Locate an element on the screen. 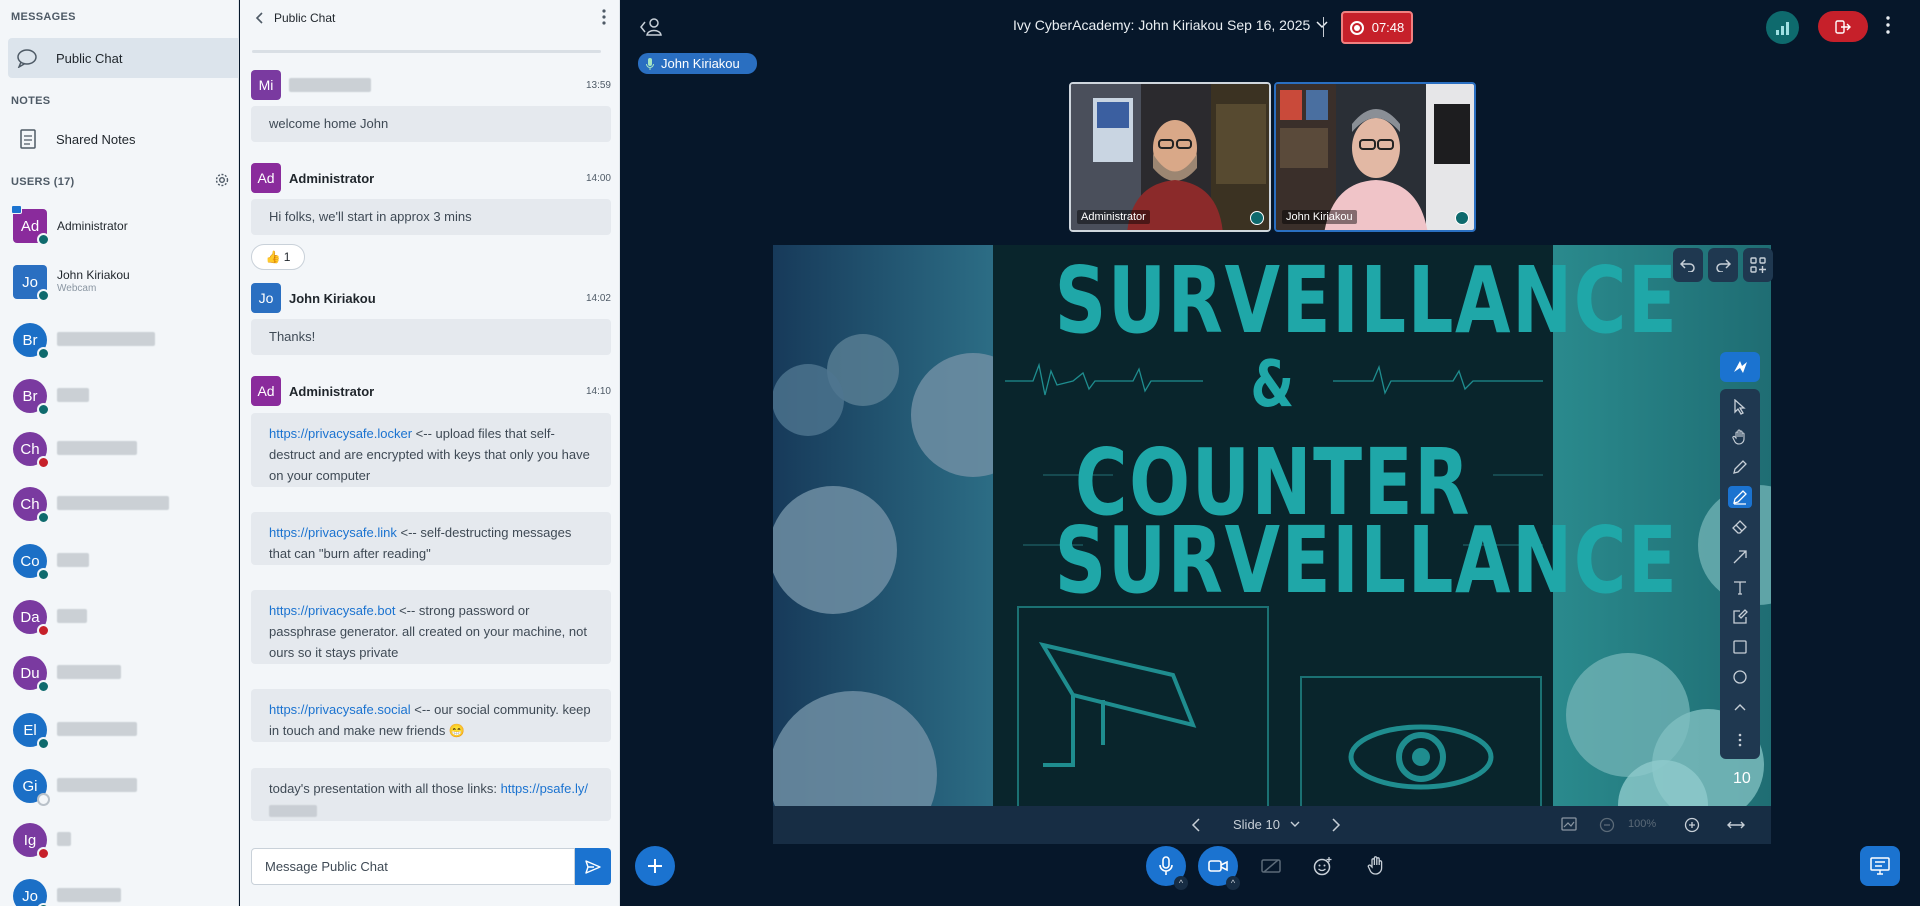  message-author: John Kiriakou is located at coordinates (332, 298).